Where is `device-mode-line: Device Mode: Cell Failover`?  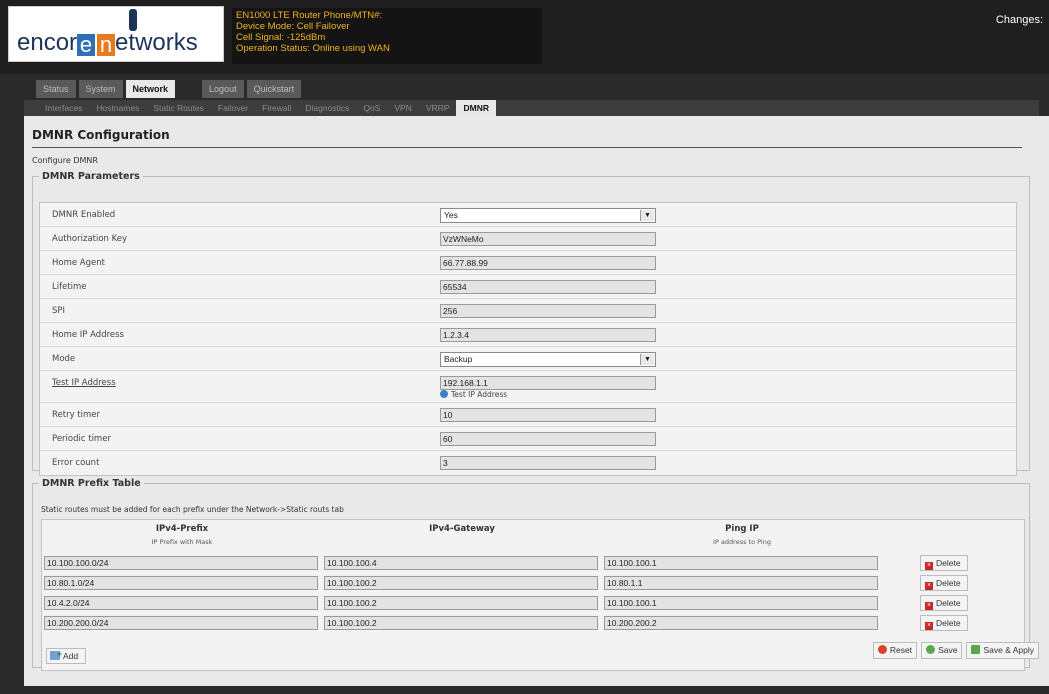
device-mode-line: Device Mode: Cell Failover is located at coordinates (293, 26).